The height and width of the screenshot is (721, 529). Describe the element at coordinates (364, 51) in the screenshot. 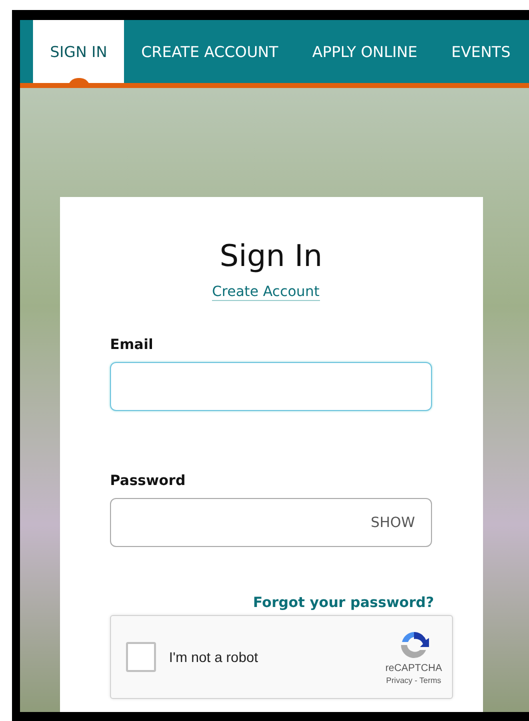

I see `nav-tab: APPLY ONLINE` at that location.